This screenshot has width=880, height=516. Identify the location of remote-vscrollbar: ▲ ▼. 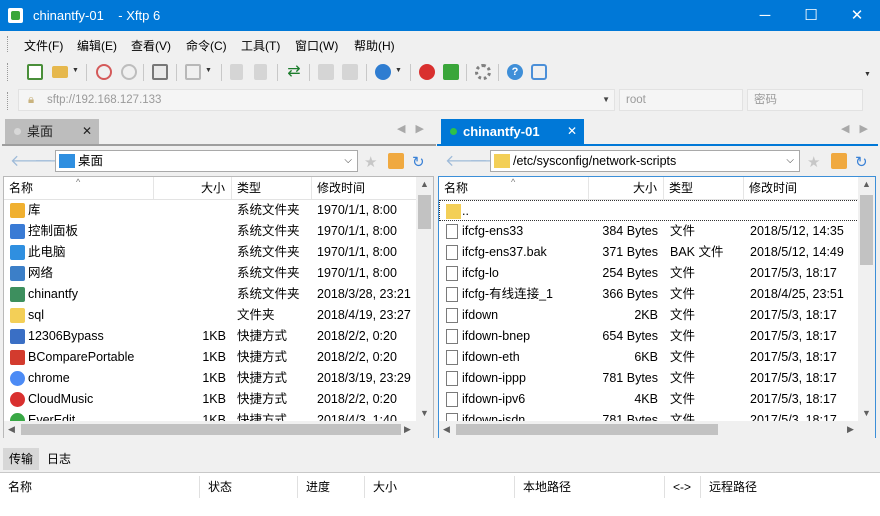
(866, 299).